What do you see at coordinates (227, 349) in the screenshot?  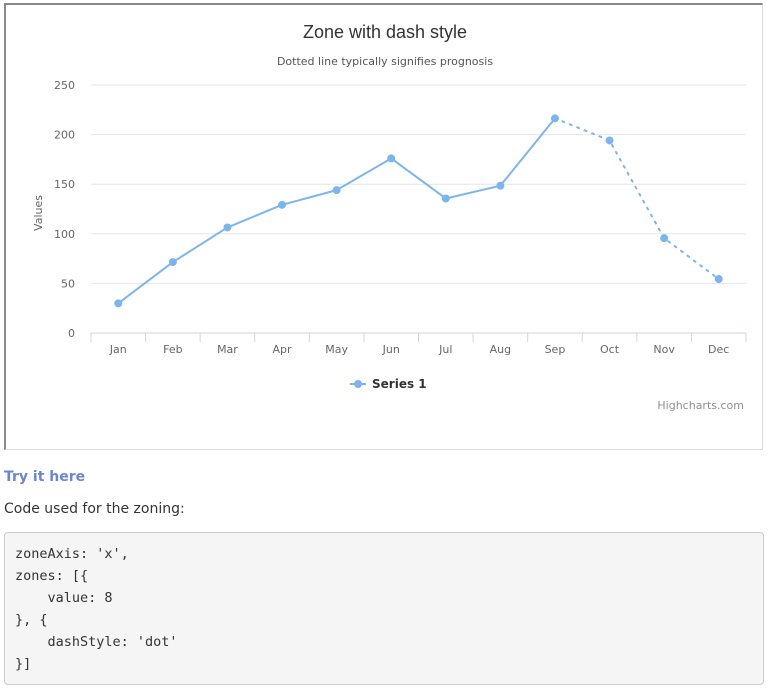 I see `x-tick-label: Mar` at bounding box center [227, 349].